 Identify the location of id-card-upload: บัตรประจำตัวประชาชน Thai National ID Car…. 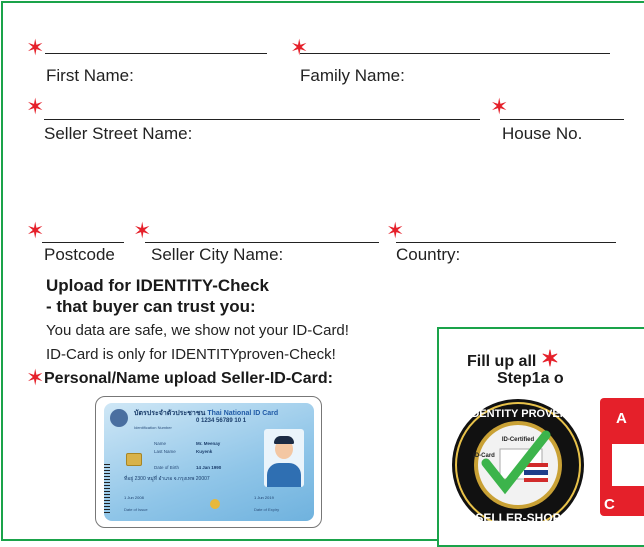
(208, 462).